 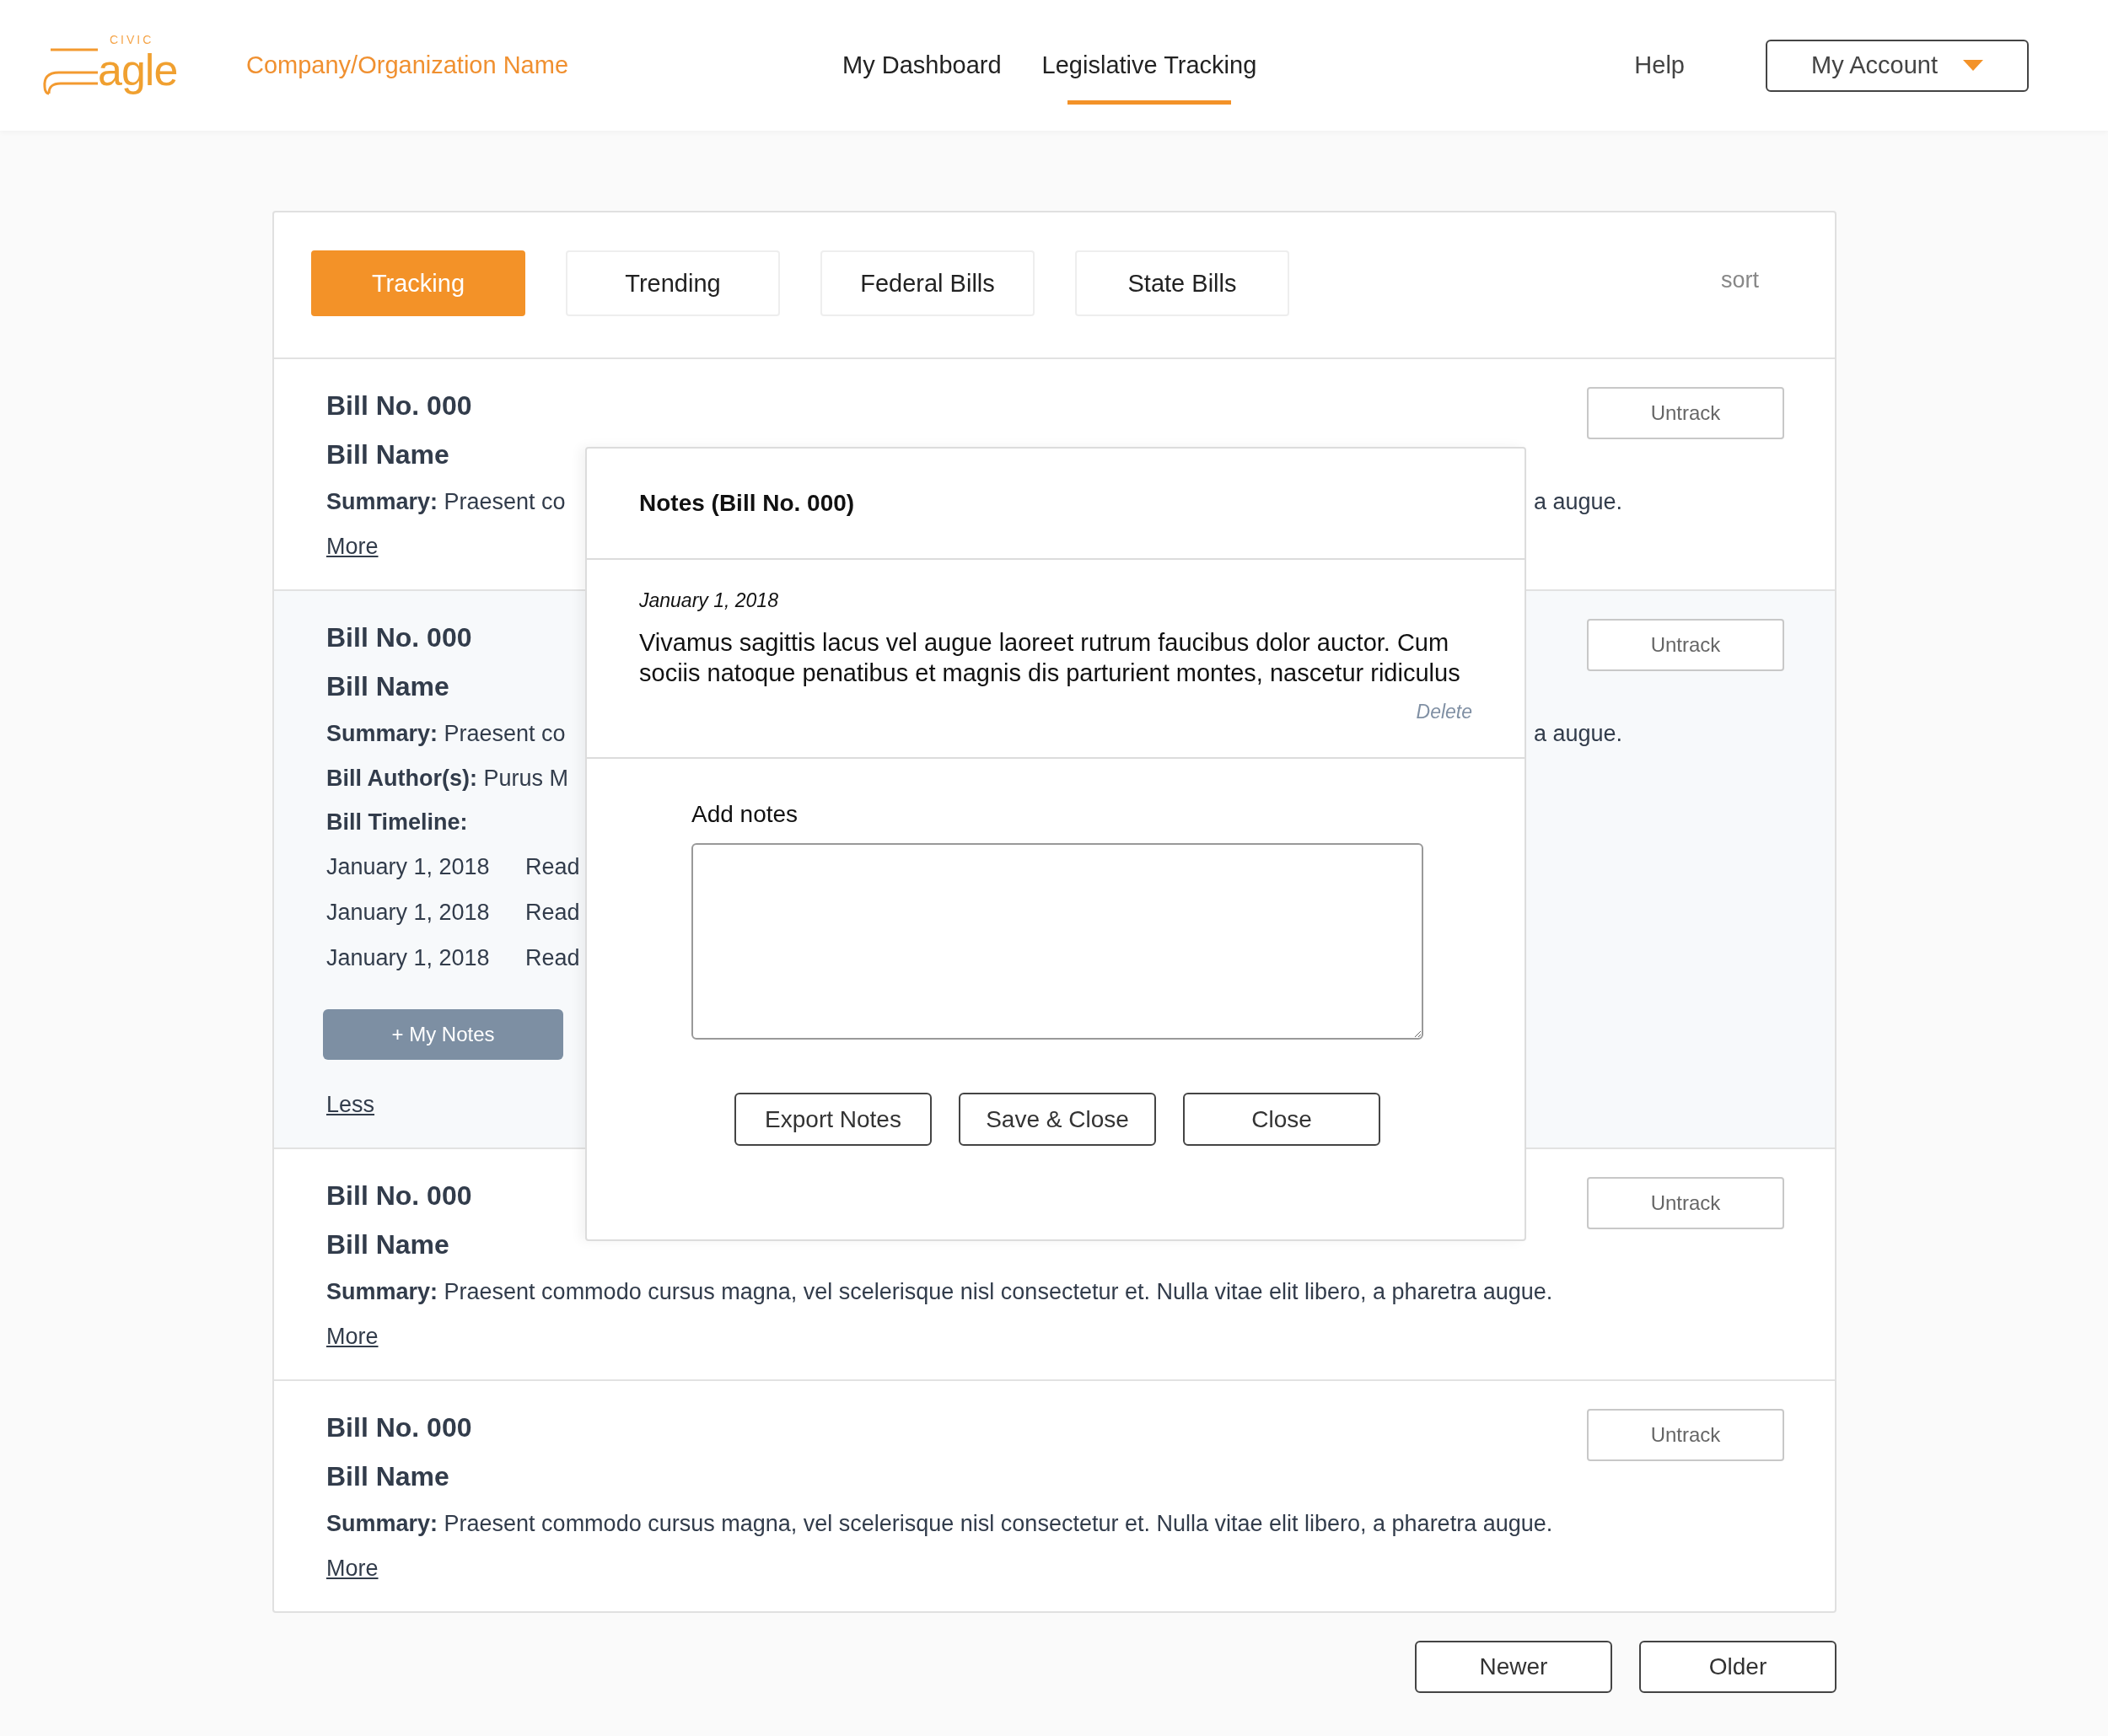 I want to click on help-link: Help, so click(x=1659, y=65).